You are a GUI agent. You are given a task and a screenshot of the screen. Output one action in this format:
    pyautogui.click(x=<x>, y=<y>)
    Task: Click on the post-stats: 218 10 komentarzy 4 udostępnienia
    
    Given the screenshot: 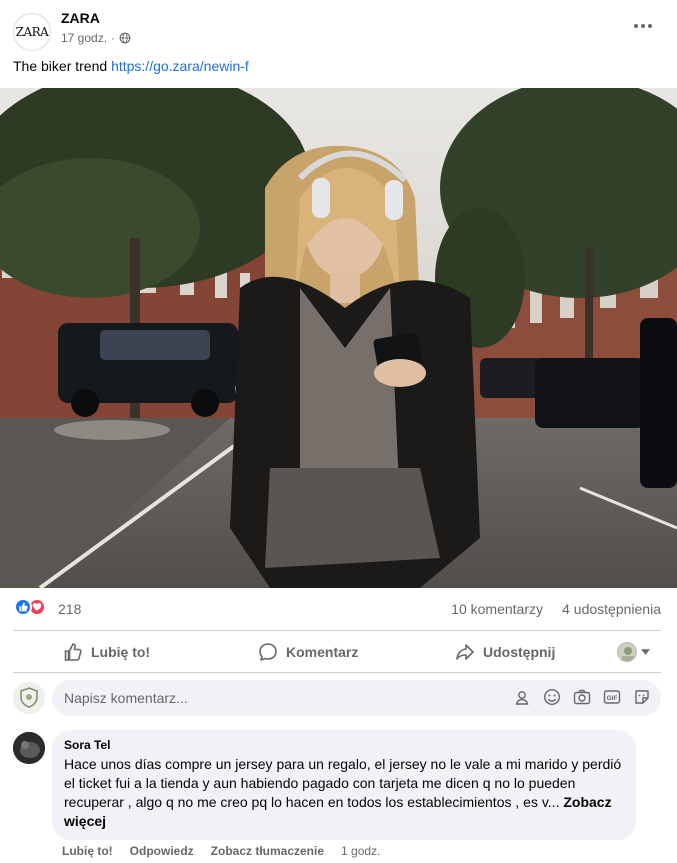 What is the action you would take?
    pyautogui.click(x=338, y=609)
    